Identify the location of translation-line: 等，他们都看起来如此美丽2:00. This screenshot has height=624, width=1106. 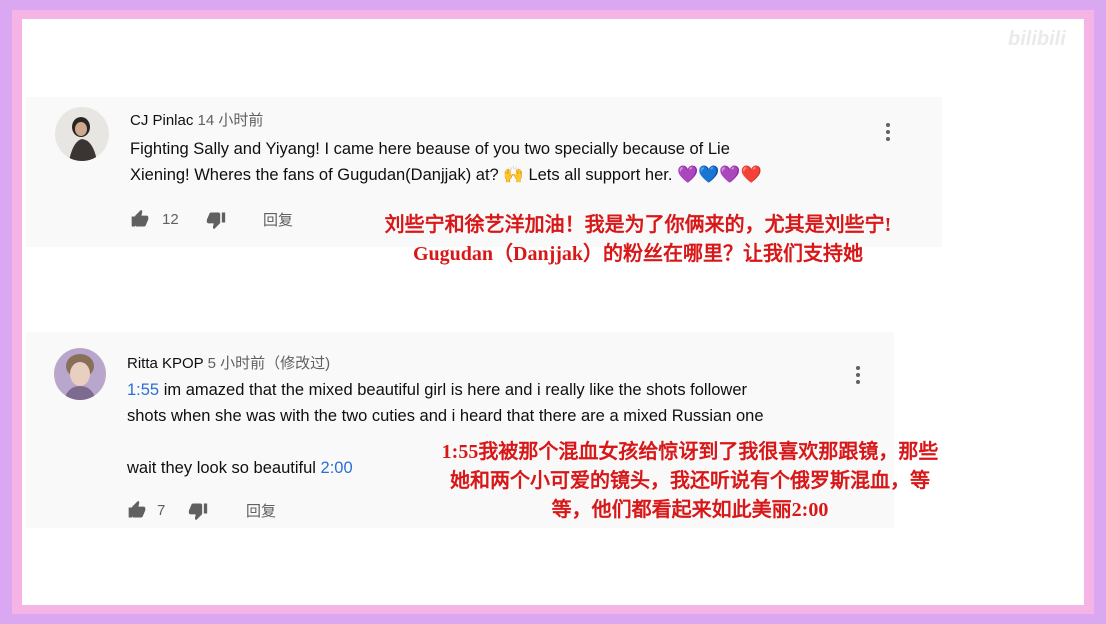
(690, 510).